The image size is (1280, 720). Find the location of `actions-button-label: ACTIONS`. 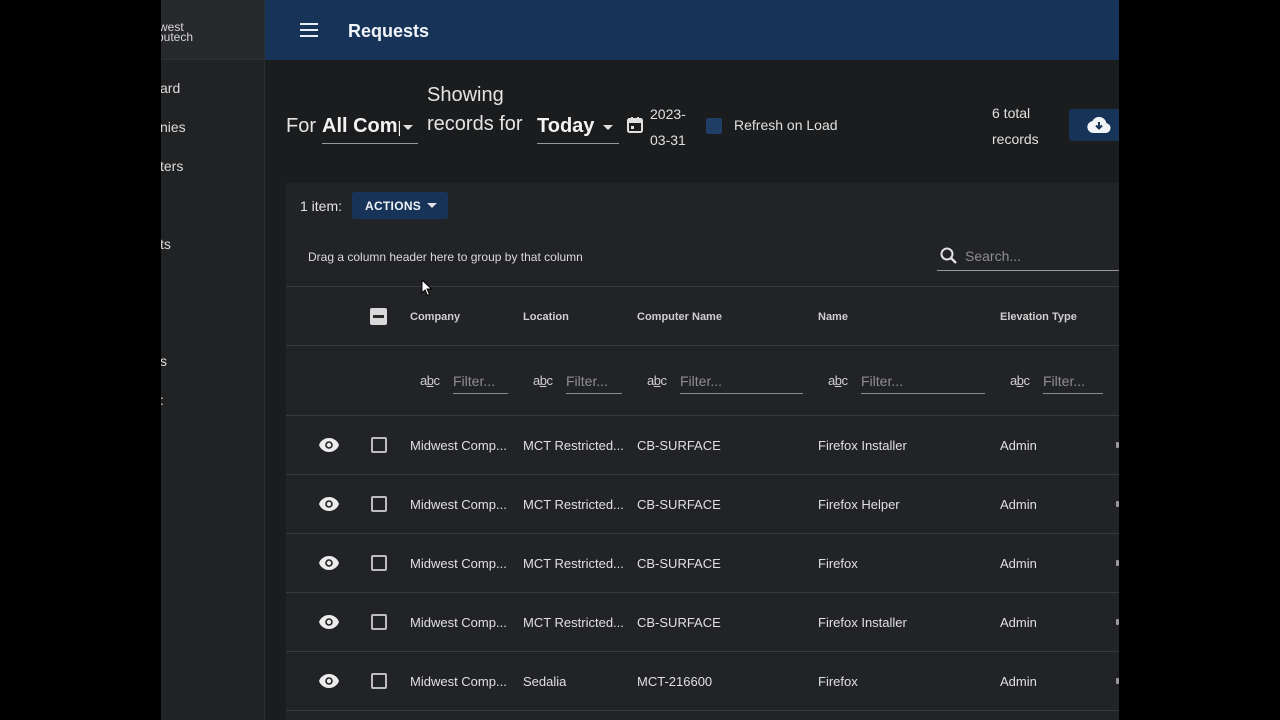

actions-button-label: ACTIONS is located at coordinates (393, 206).